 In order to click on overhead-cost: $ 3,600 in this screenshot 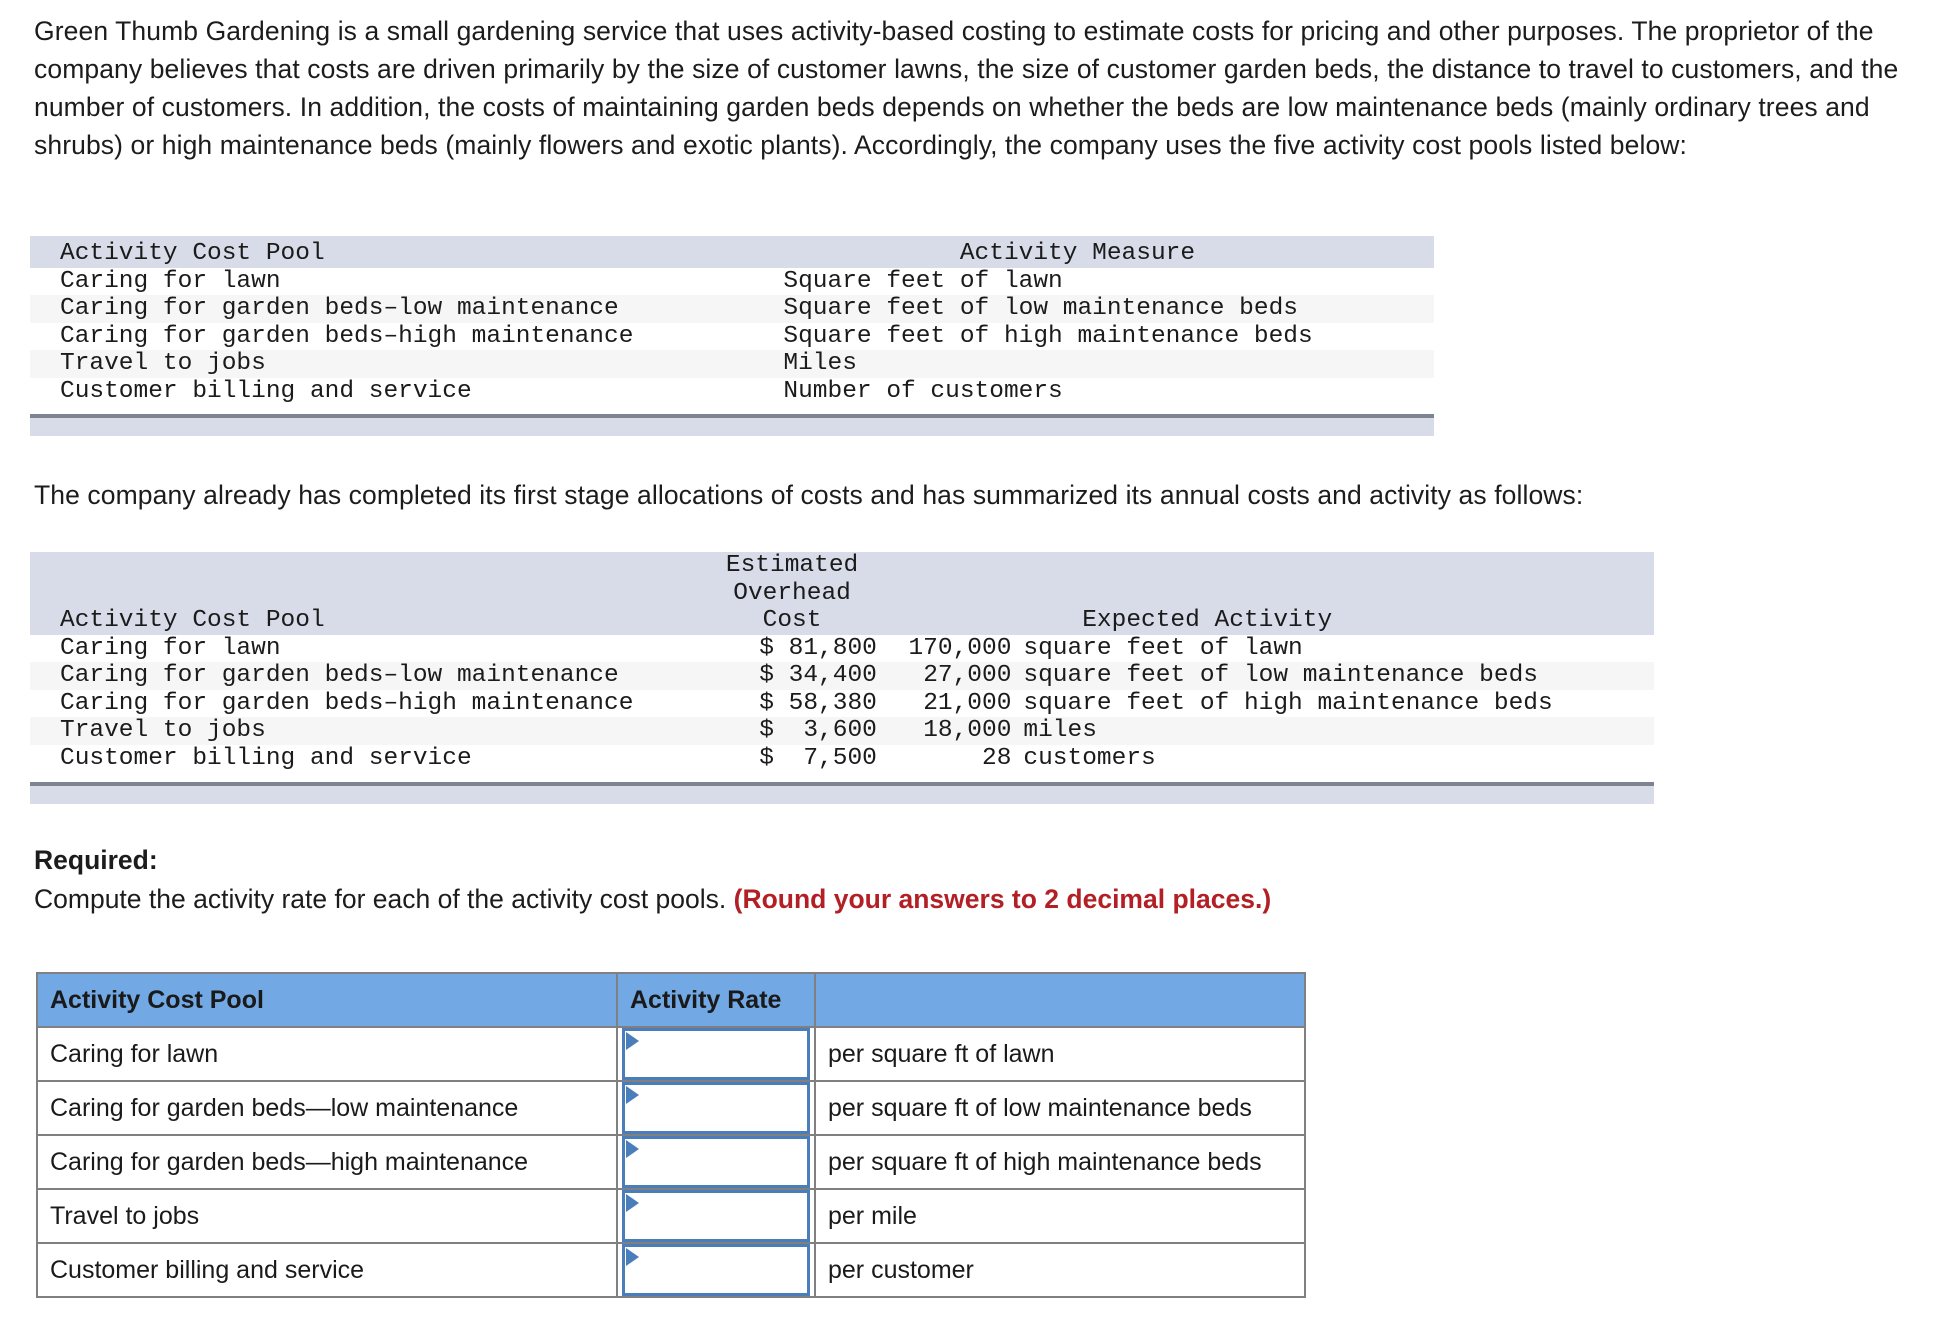, I will do `click(792, 731)`.